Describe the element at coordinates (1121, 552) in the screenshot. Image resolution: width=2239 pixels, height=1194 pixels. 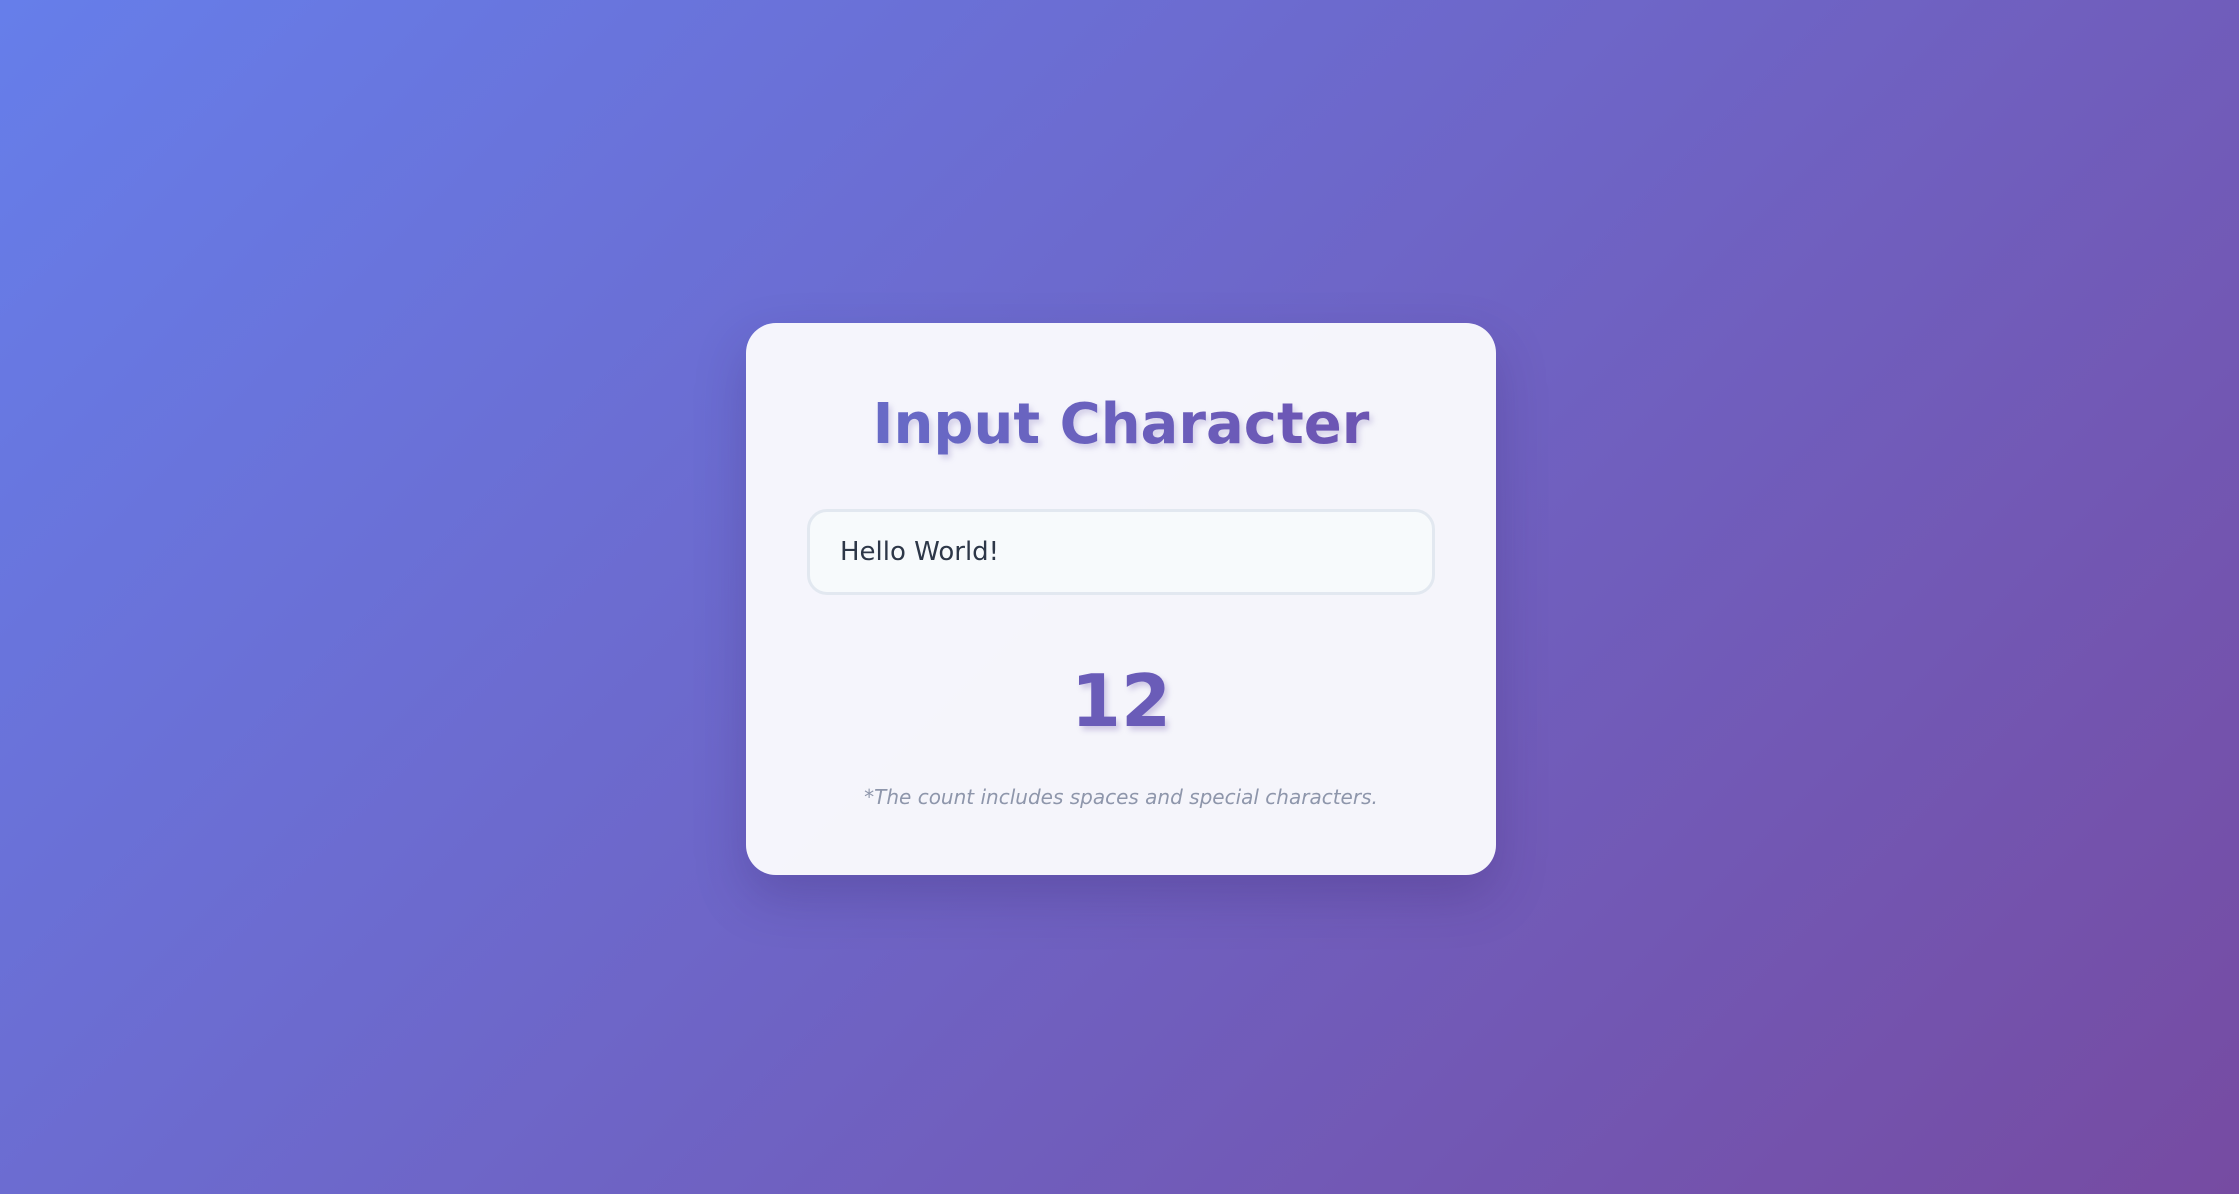
I see `text-input` at that location.